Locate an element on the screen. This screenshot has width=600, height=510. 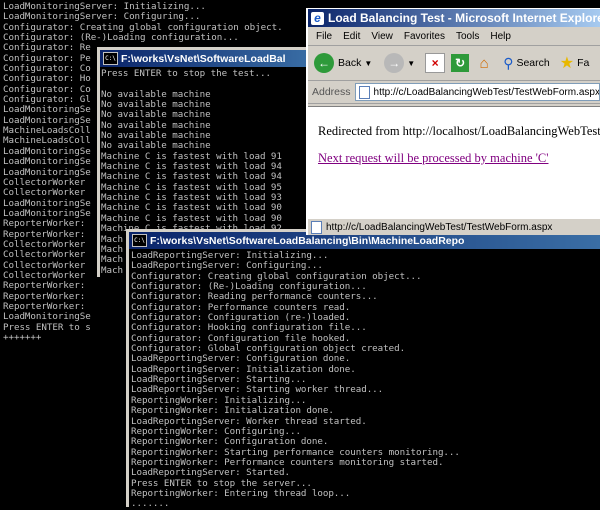
forward-button: → ▼ is located at coordinates (399, 63).